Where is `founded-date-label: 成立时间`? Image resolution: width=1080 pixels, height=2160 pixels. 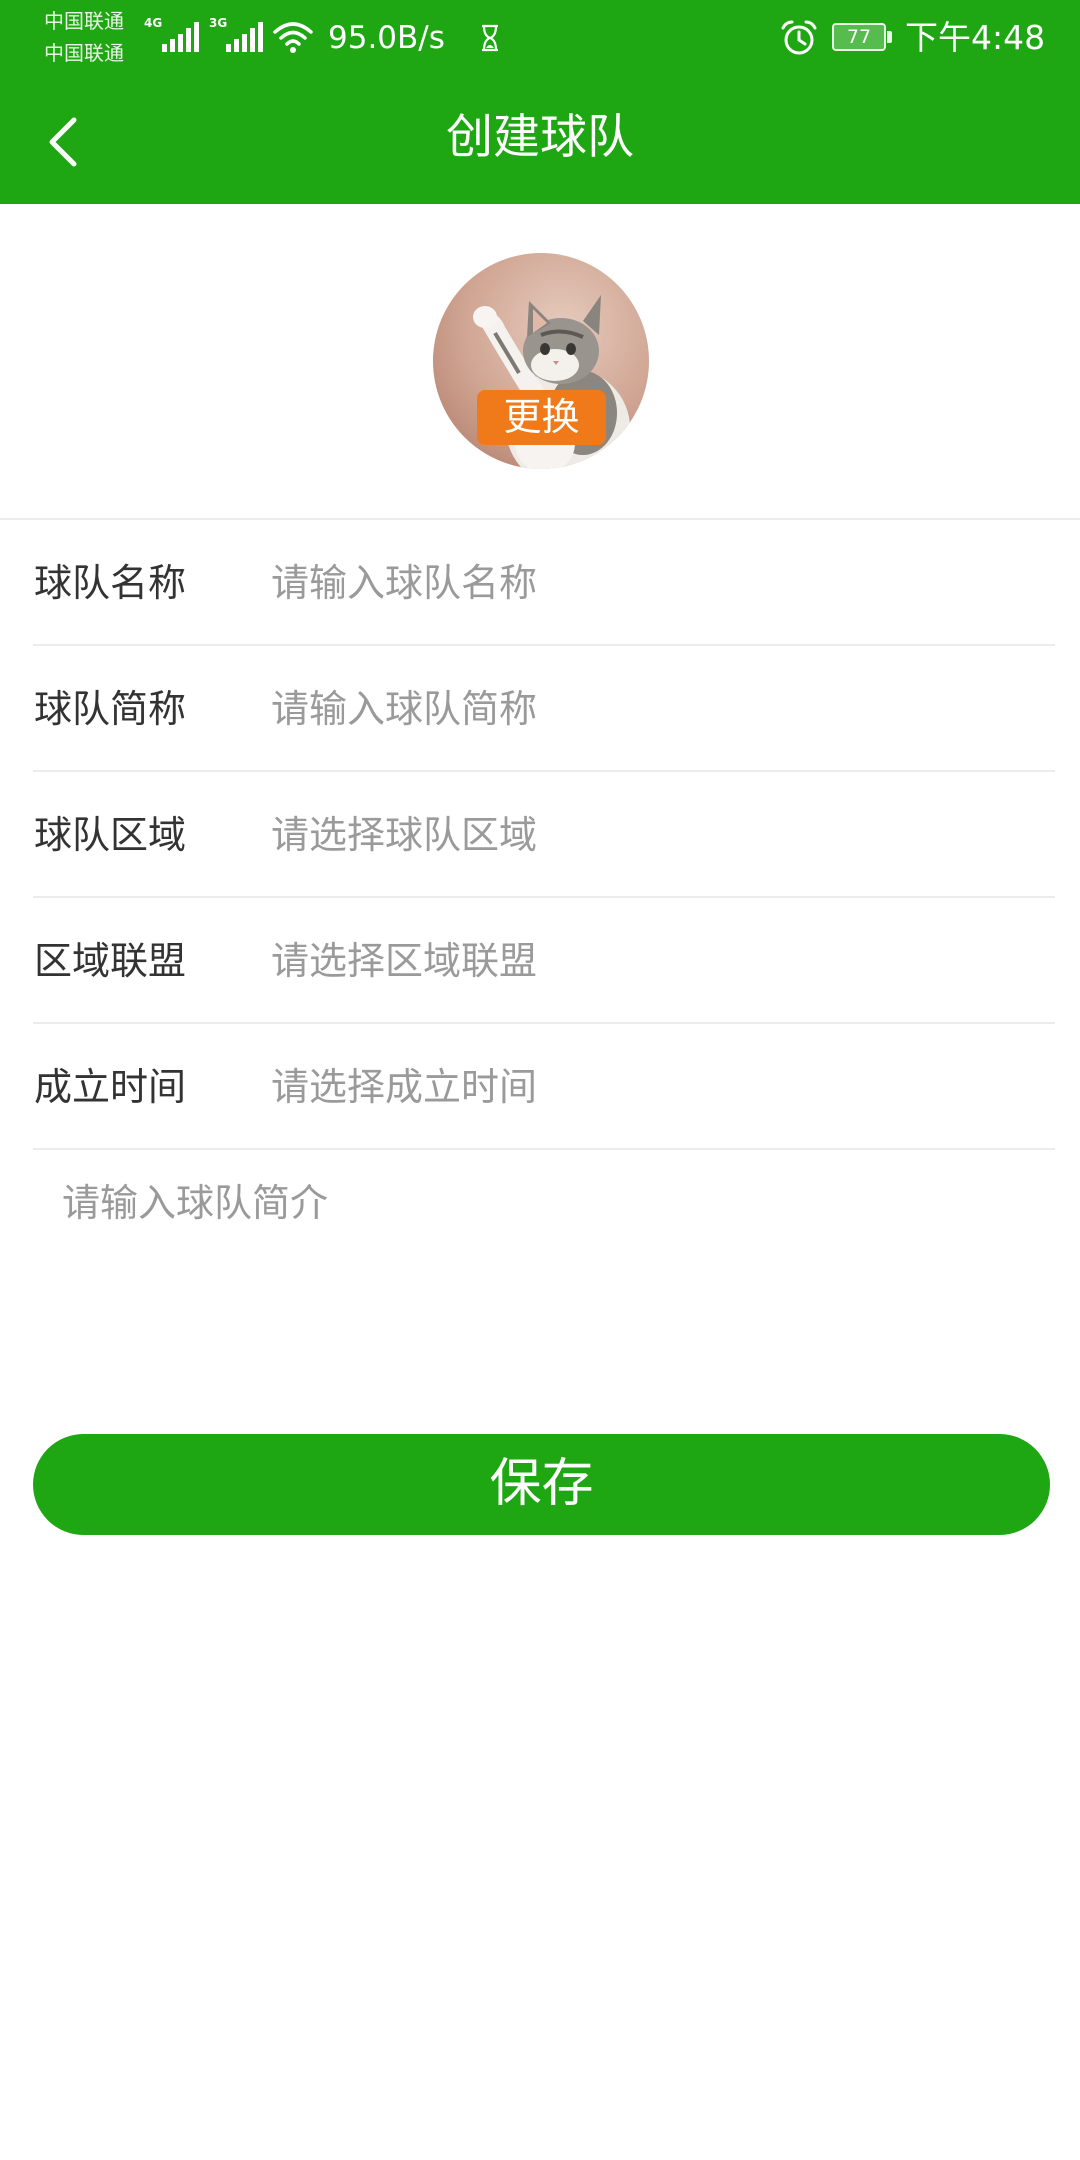
founded-date-label: 成立时间 is located at coordinates (110, 1087).